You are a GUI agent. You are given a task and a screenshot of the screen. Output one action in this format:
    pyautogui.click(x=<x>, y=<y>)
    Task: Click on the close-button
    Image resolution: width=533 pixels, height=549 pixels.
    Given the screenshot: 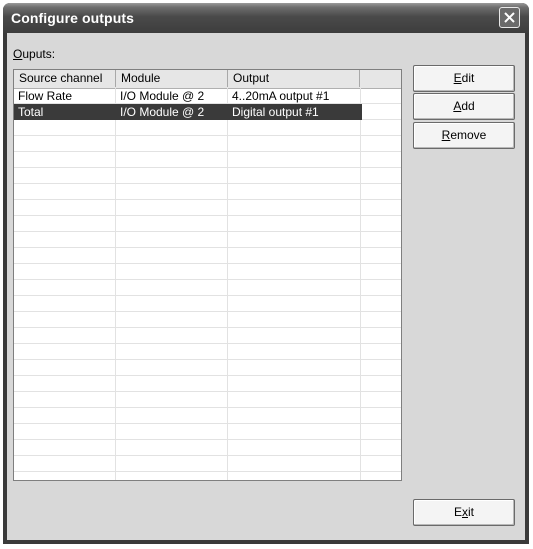 What is the action you would take?
    pyautogui.click(x=509, y=17)
    